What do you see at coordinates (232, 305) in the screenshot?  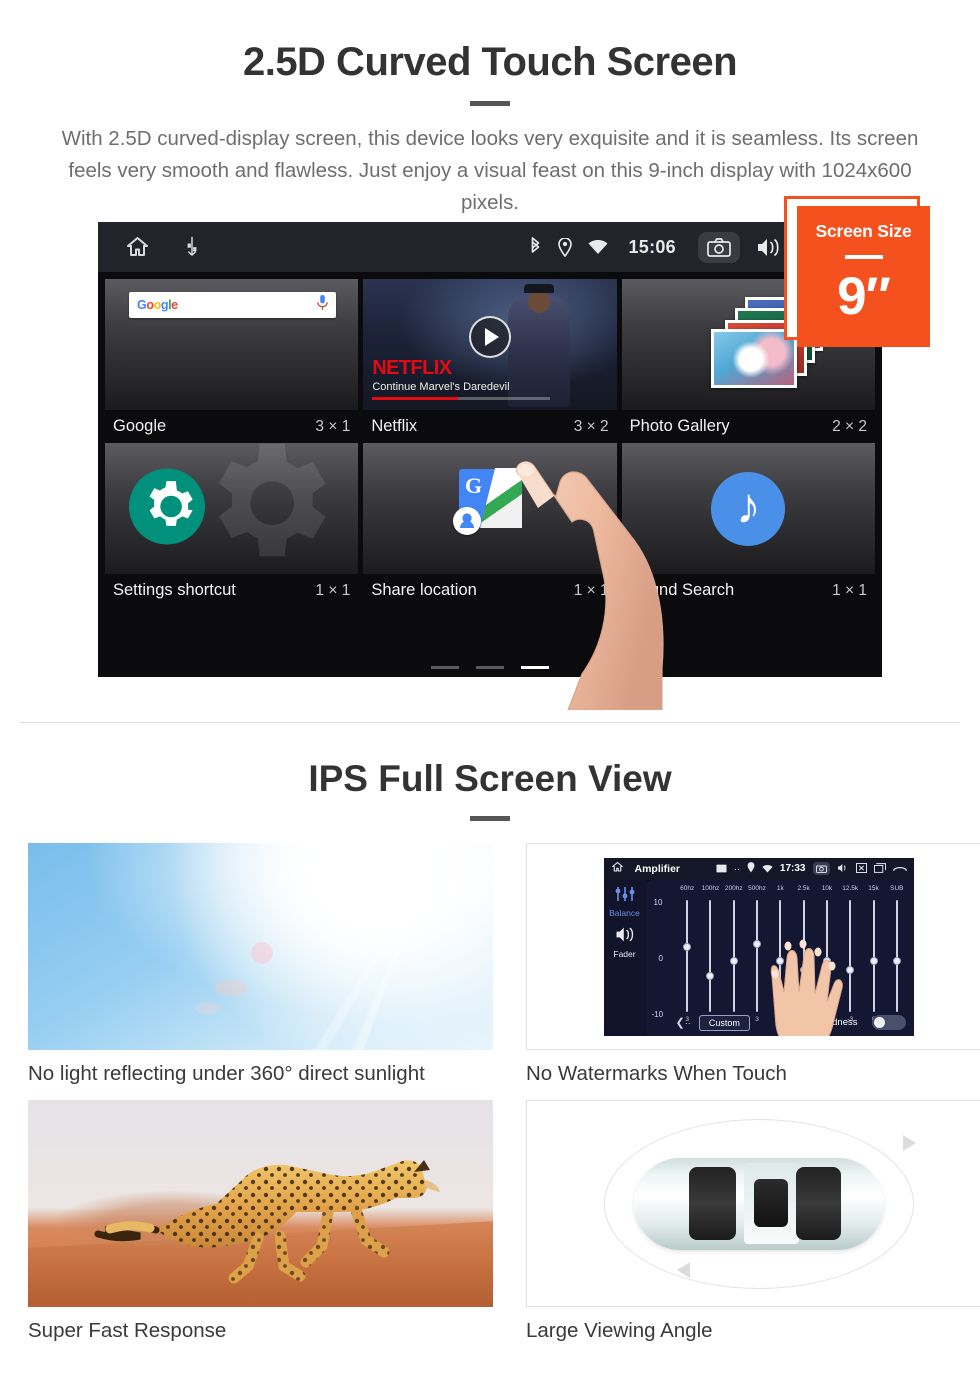 I see `google-search-box: Google` at bounding box center [232, 305].